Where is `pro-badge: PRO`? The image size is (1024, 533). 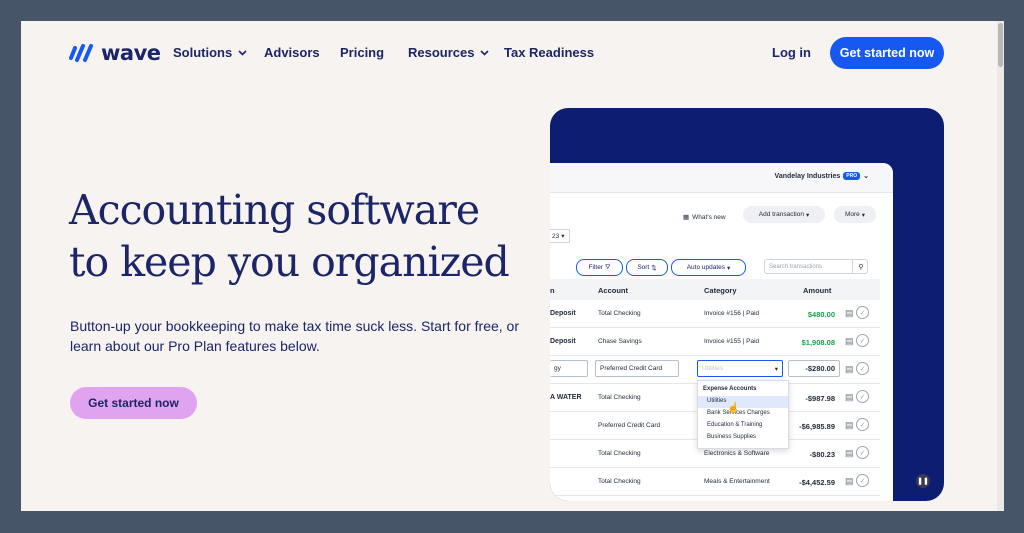
pro-badge: PRO is located at coordinates (852, 176).